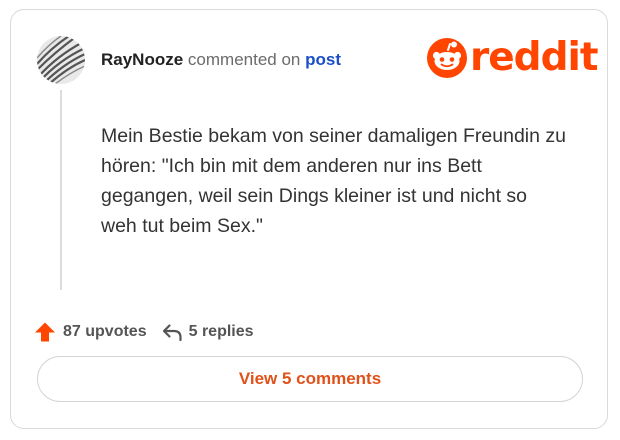 This screenshot has height=440, width=620. Describe the element at coordinates (105, 331) in the screenshot. I see `upvote-count: 87 upvotes` at that location.